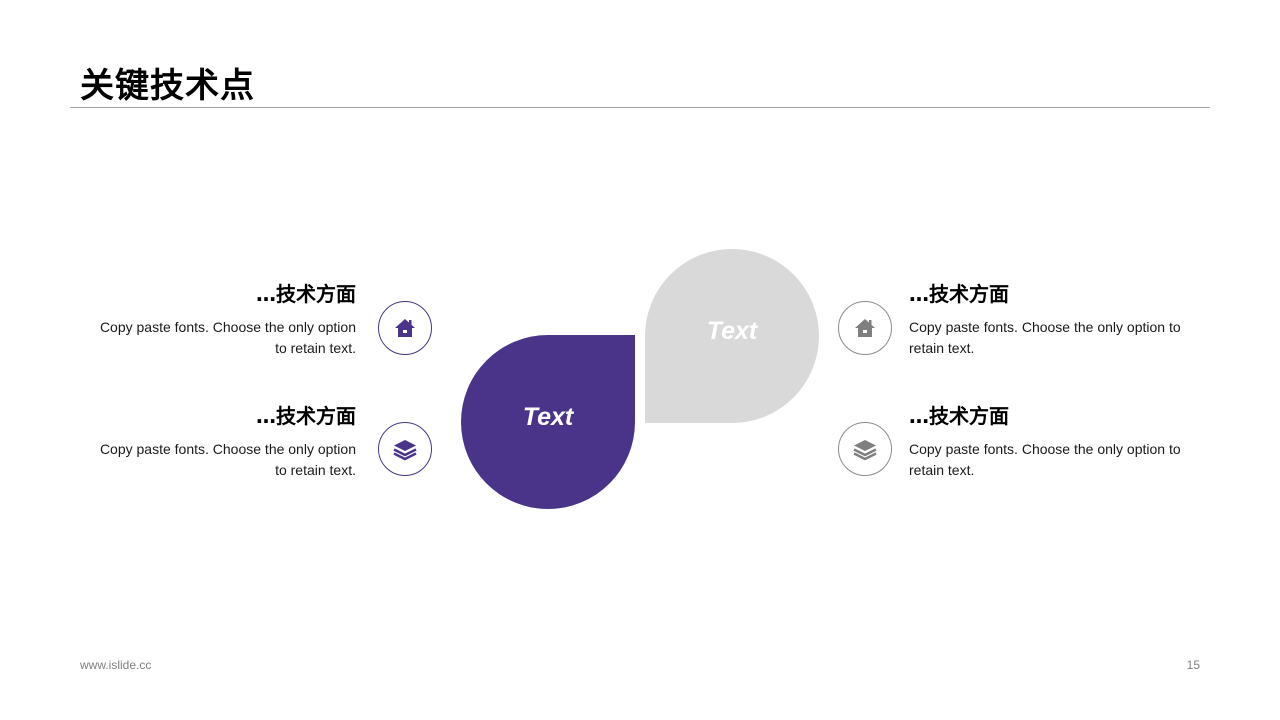 This screenshot has width=1280, height=720. What do you see at coordinates (116, 665) in the screenshot?
I see `footer-url: www.islide.cc` at bounding box center [116, 665].